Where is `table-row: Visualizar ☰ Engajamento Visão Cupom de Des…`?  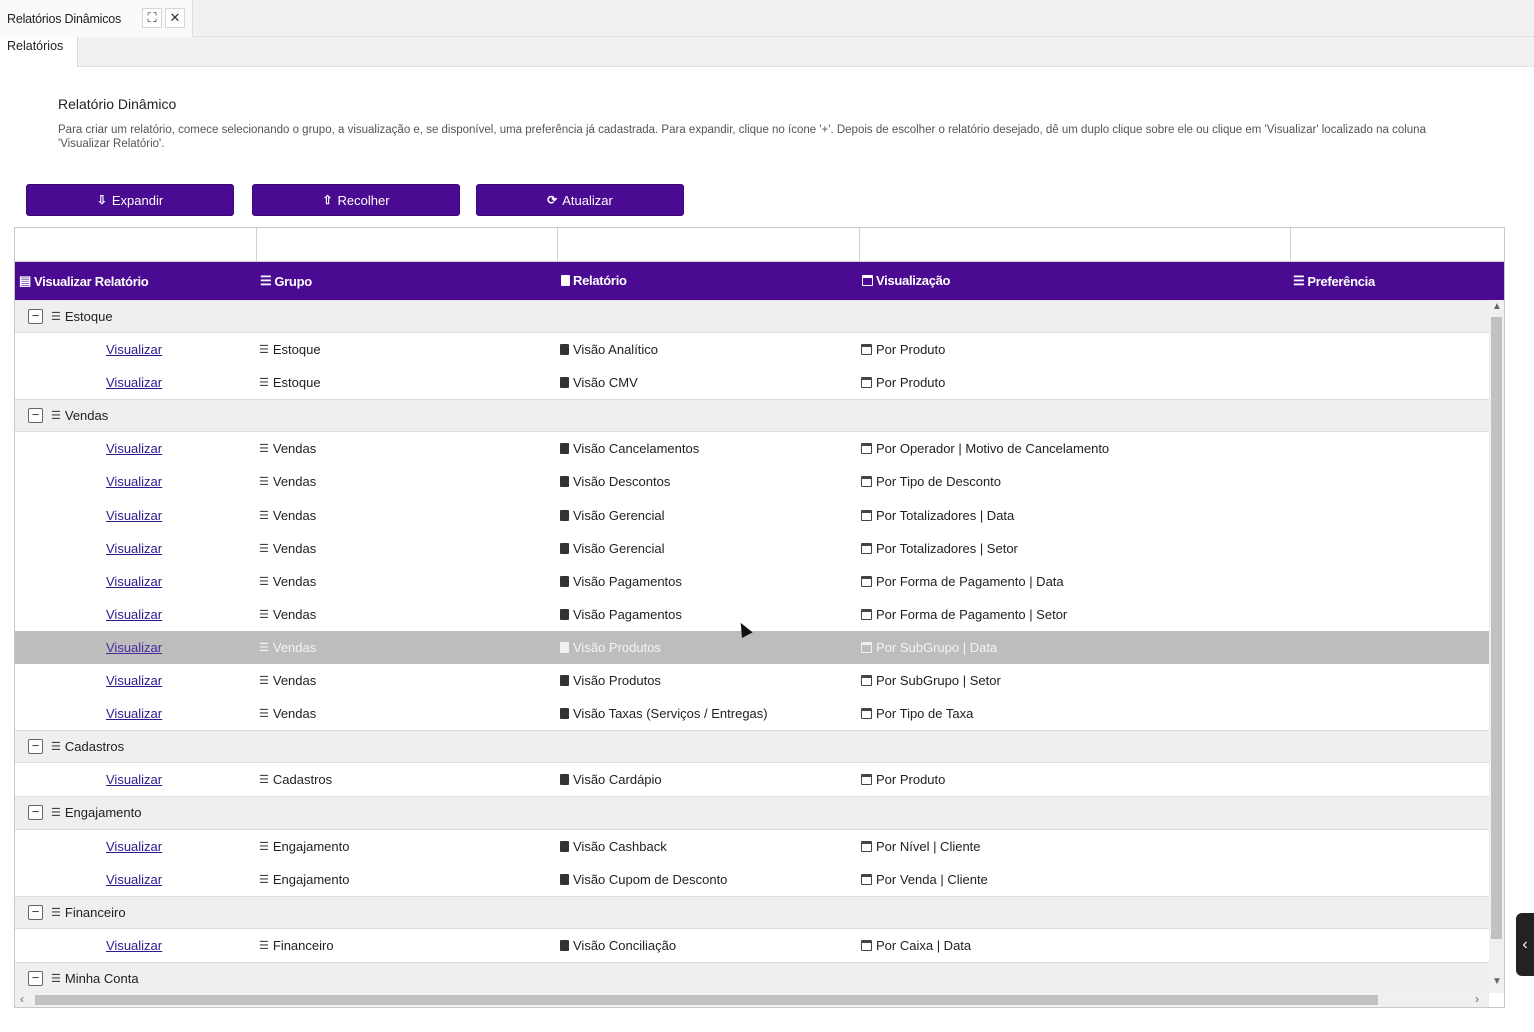
table-row: Visualizar ☰ Engajamento Visão Cupom de Des… is located at coordinates (752, 879).